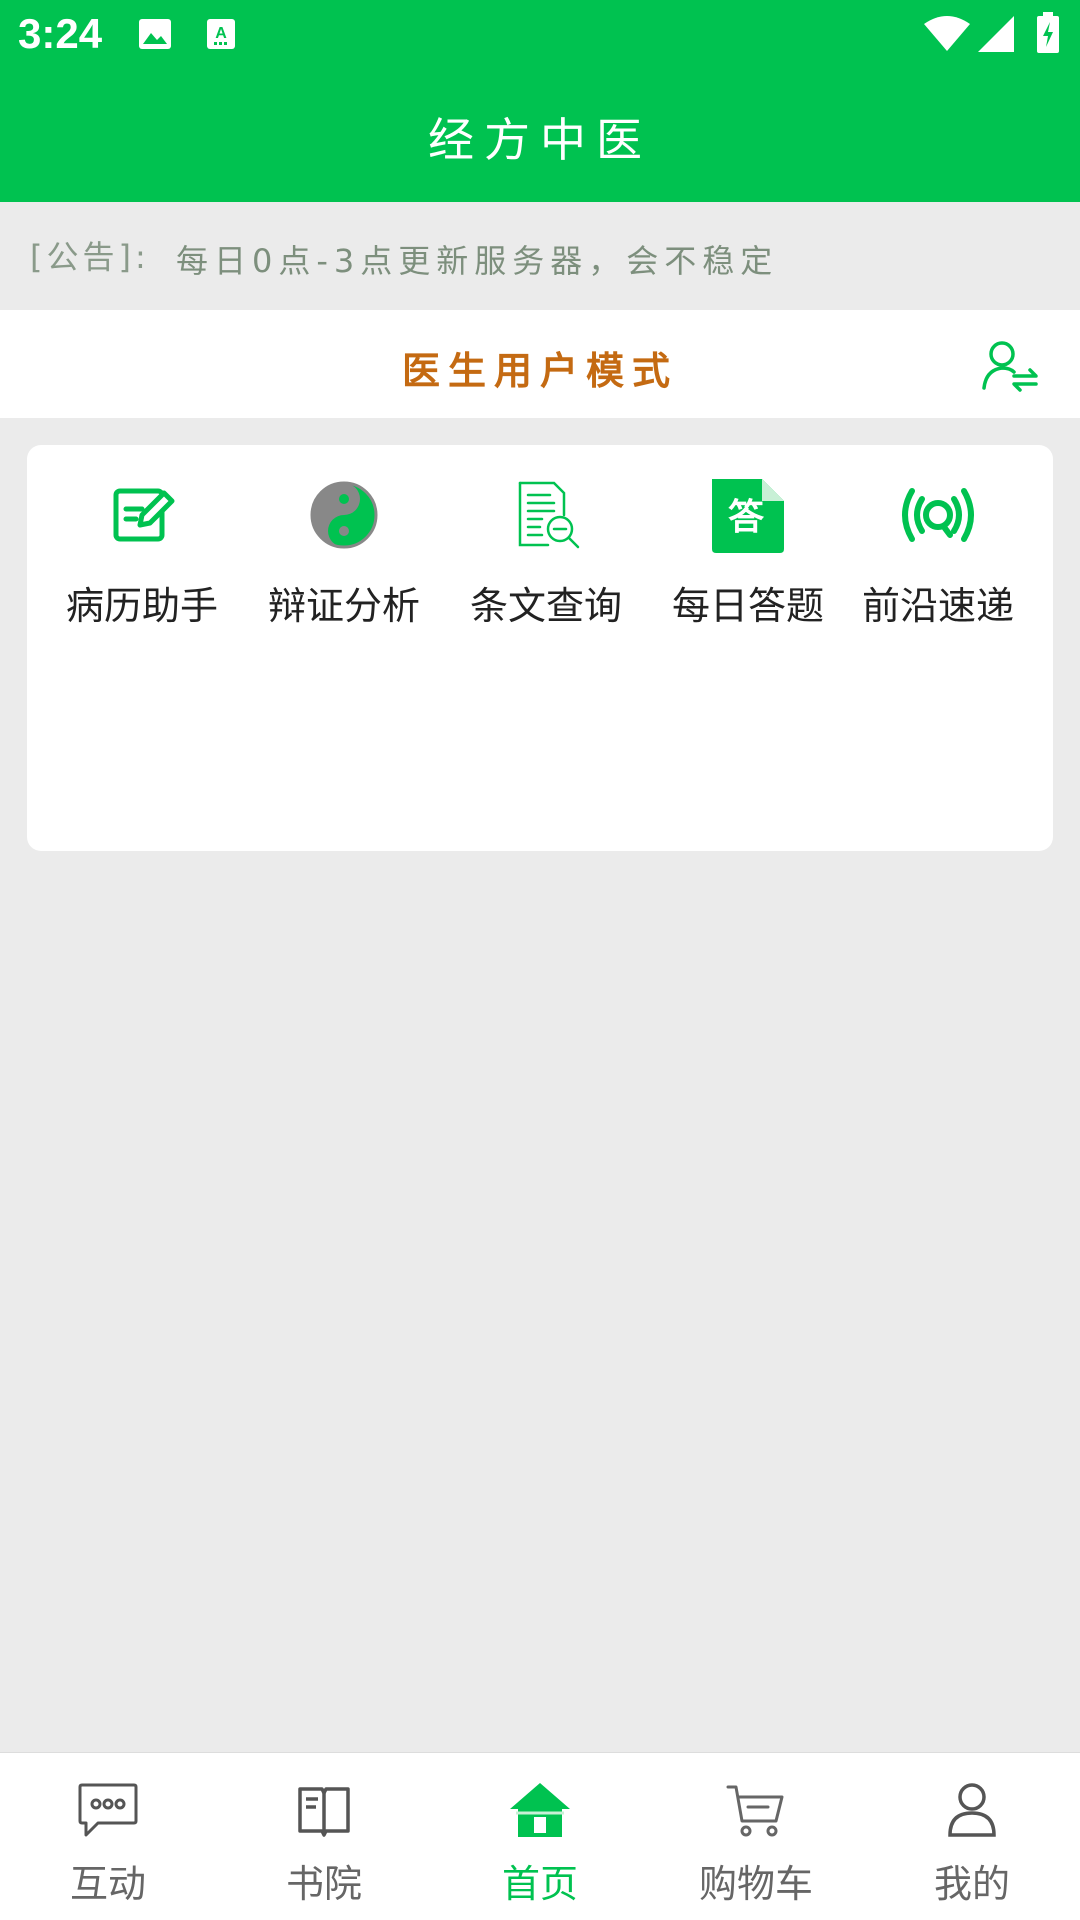 The width and height of the screenshot is (1080, 1920). Describe the element at coordinates (971, 1884) in the screenshot. I see `nav-label: 我的` at that location.